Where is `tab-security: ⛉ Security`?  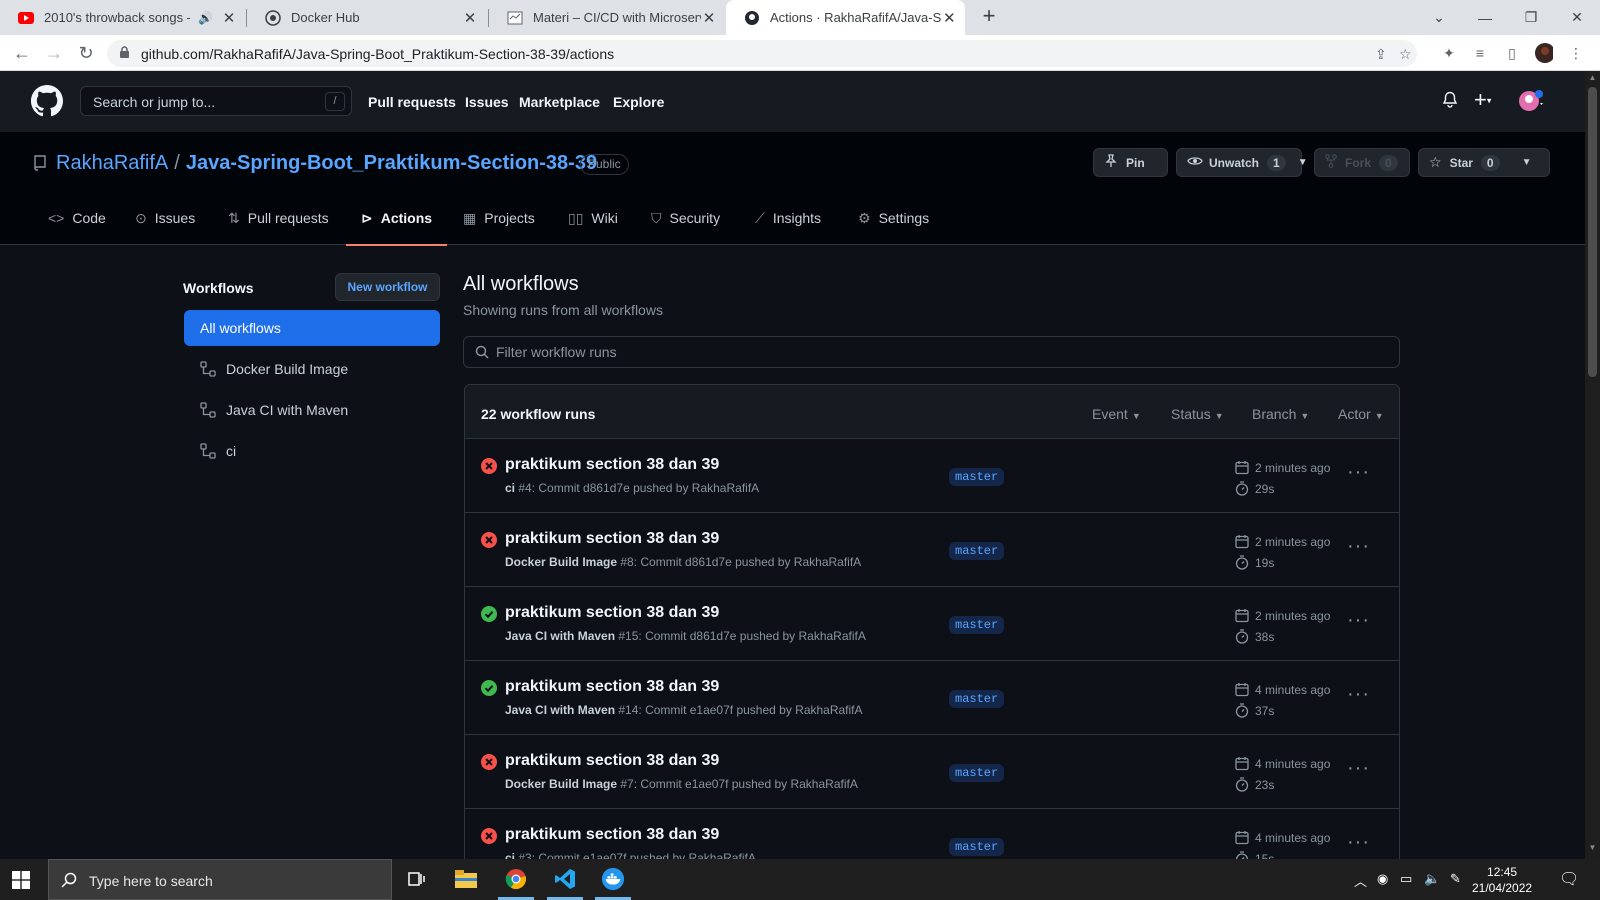 tab-security: ⛉ Security is located at coordinates (685, 228).